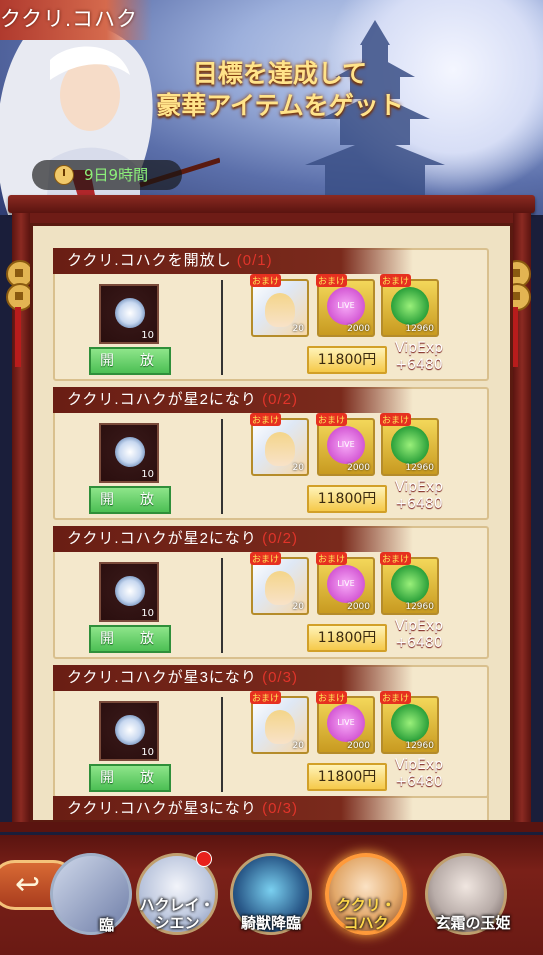  I want to click on item-count: 20, so click(298, 329).